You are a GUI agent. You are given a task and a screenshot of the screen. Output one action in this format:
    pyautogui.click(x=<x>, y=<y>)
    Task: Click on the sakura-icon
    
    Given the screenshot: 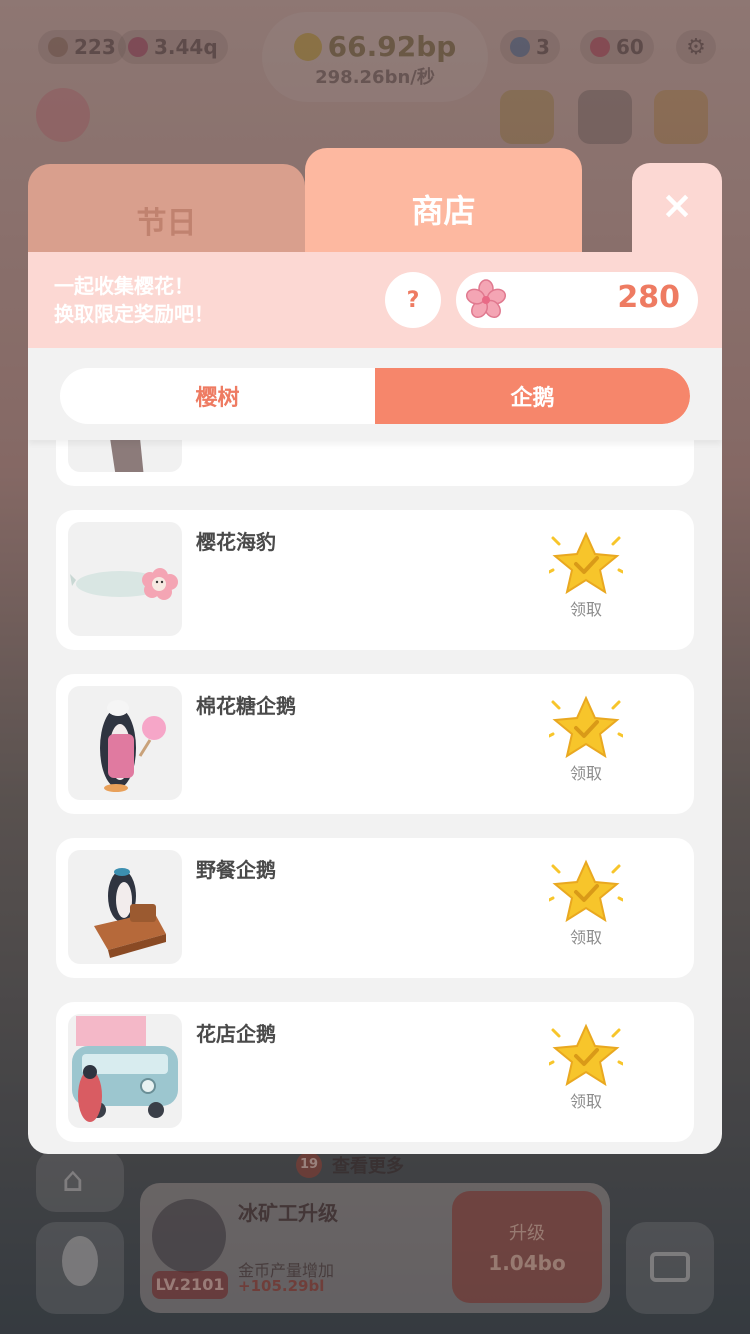 What is the action you would take?
    pyautogui.click(x=486, y=299)
    